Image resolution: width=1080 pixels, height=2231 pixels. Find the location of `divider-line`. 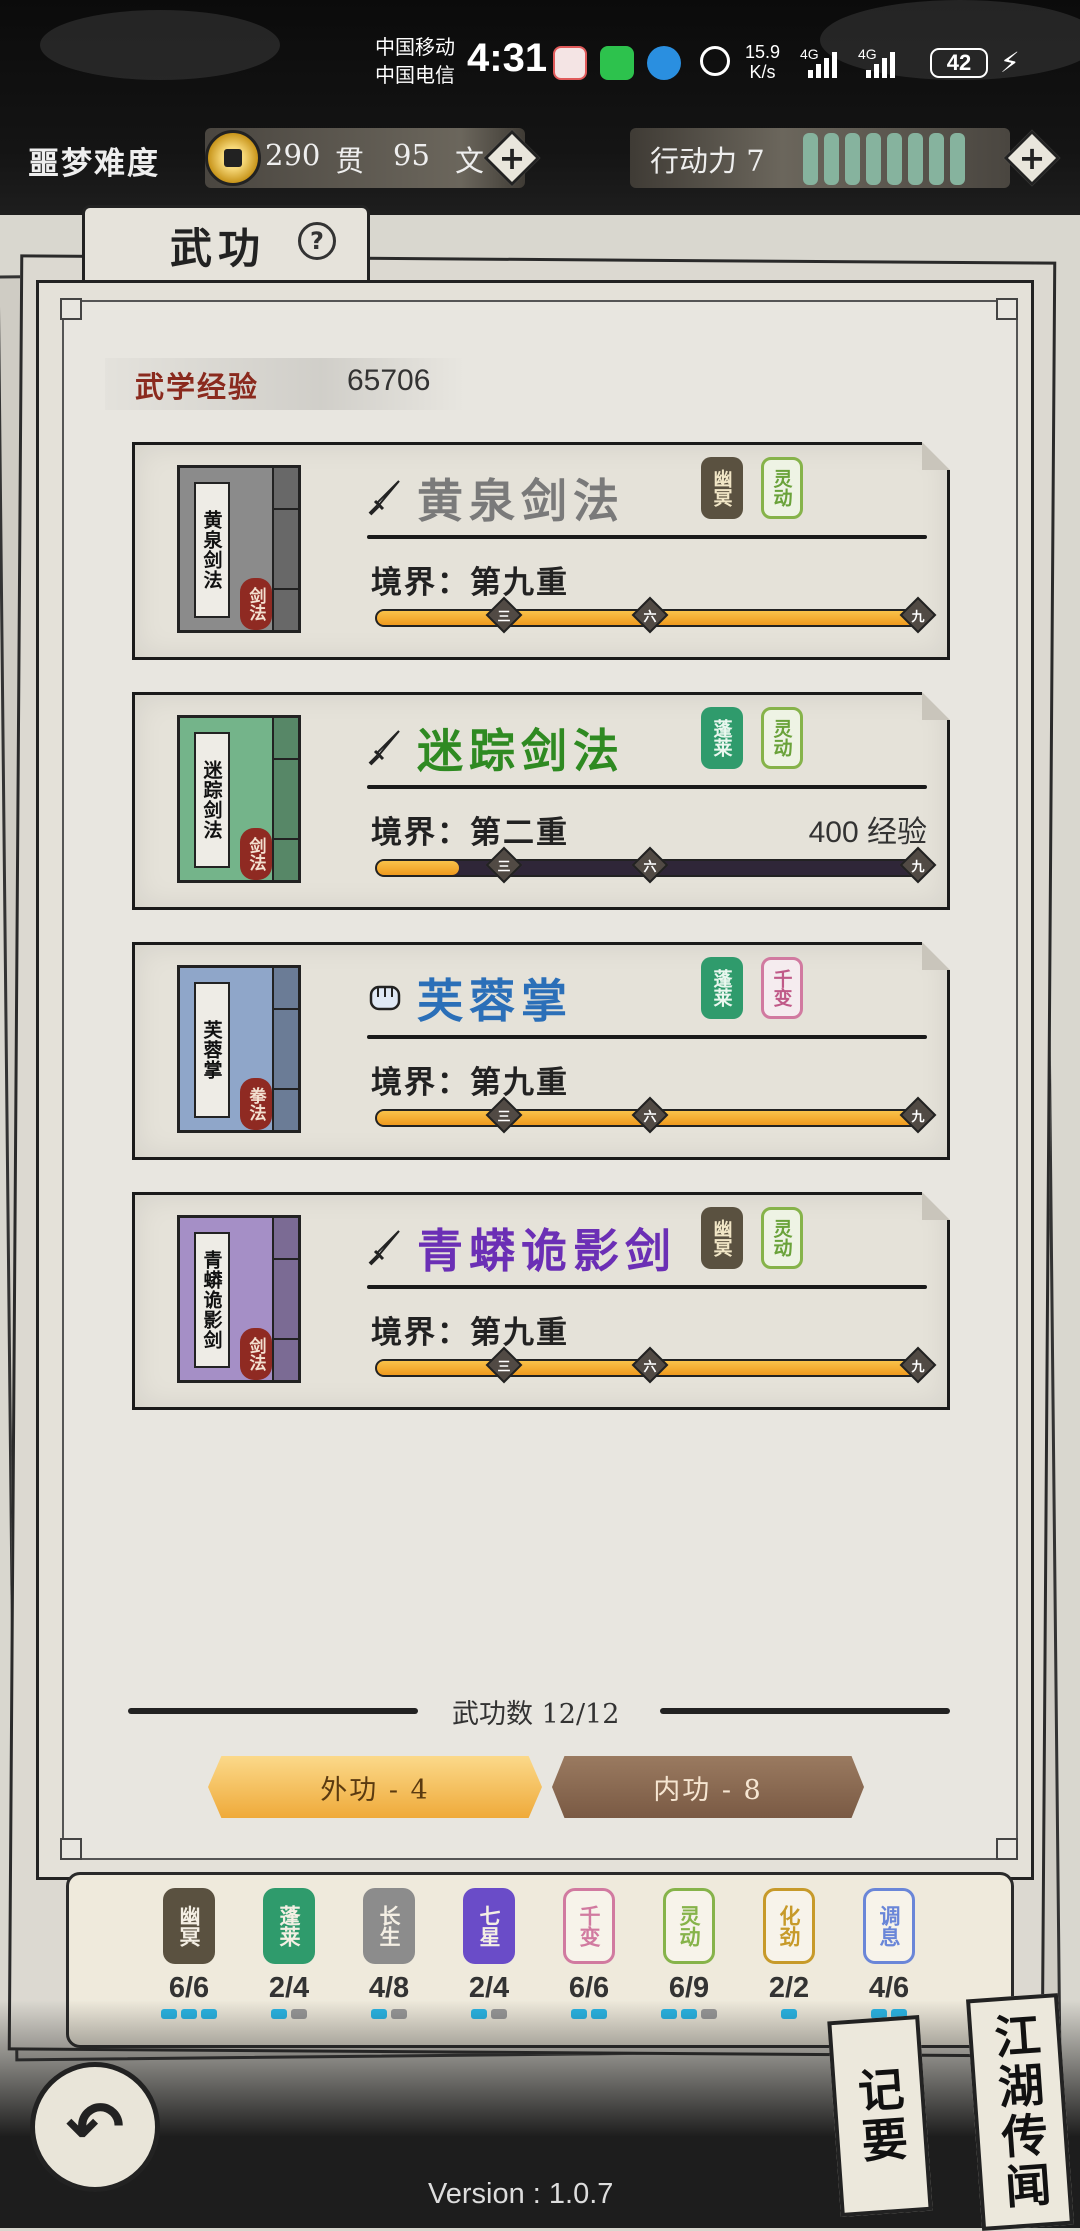

divider-line is located at coordinates (805, 1711).